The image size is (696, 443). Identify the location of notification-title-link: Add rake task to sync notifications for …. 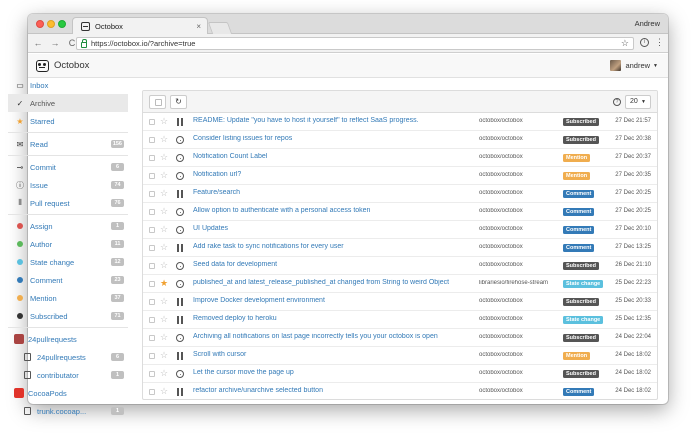
(330, 246).